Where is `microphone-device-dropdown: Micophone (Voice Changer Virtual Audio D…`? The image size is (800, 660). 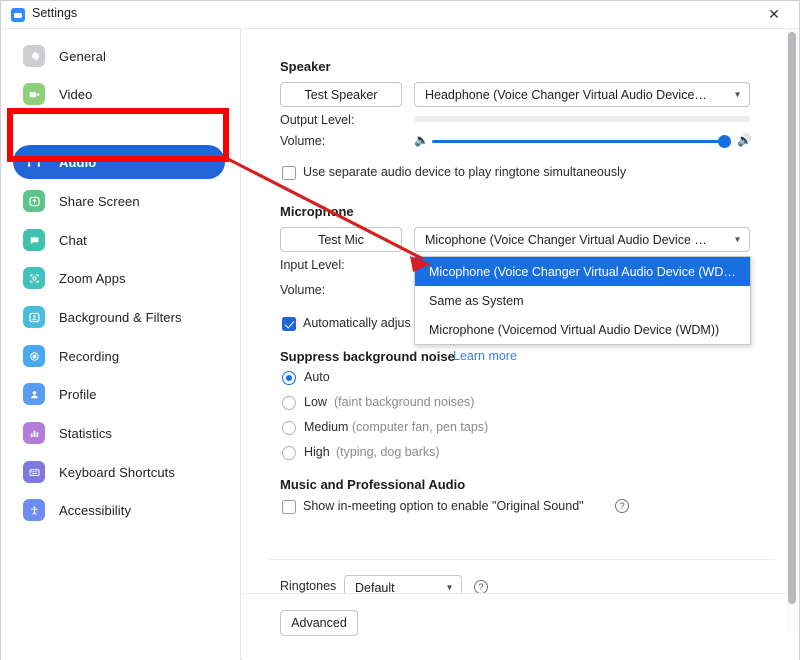 microphone-device-dropdown: Micophone (Voice Changer Virtual Audio D… is located at coordinates (582, 300).